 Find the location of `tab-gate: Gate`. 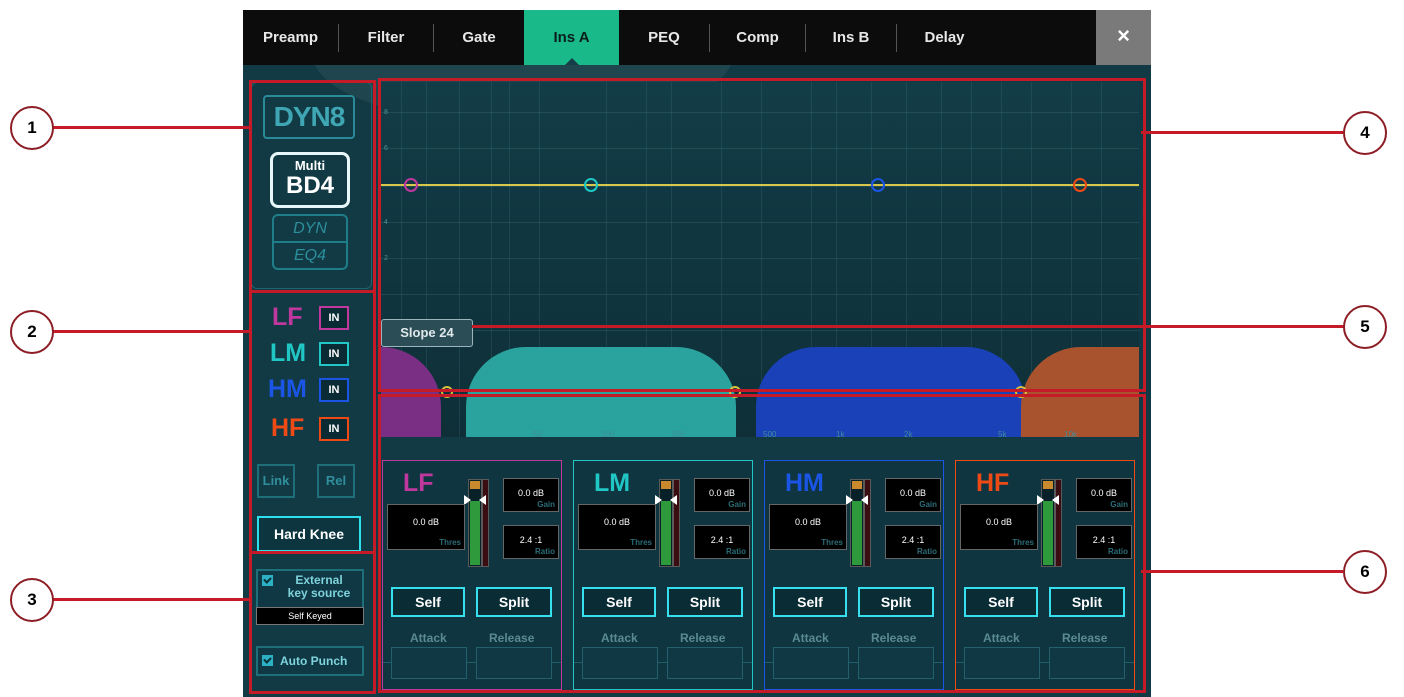

tab-gate: Gate is located at coordinates (479, 37).